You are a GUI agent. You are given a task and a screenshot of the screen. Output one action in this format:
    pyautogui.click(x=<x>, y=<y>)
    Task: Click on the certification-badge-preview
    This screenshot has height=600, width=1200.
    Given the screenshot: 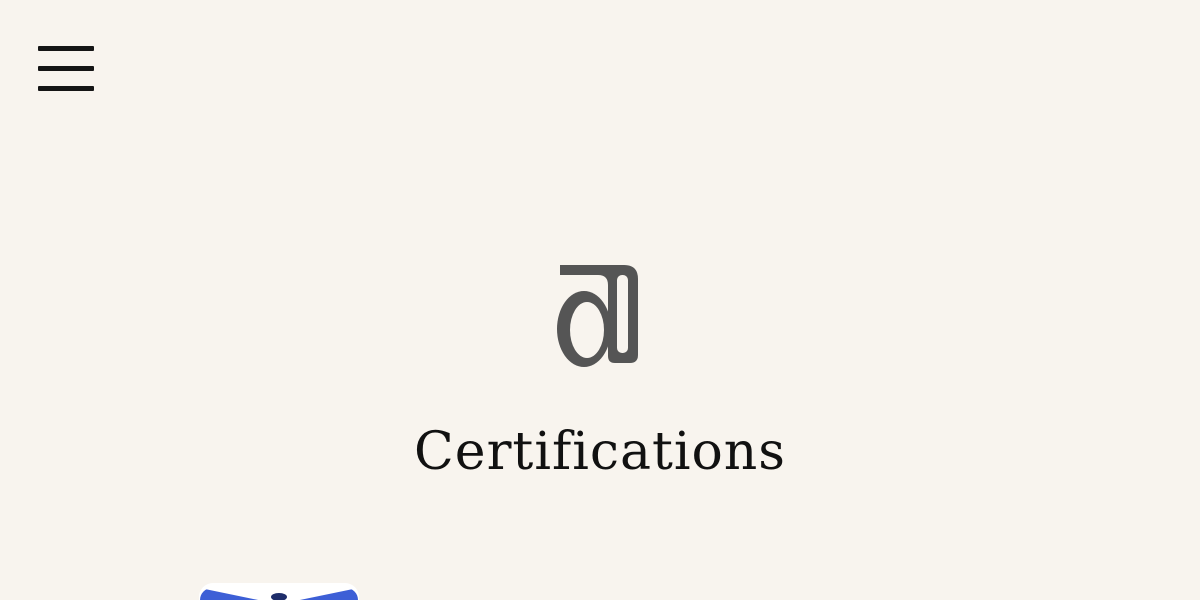 What is the action you would take?
    pyautogui.click(x=279, y=591)
    